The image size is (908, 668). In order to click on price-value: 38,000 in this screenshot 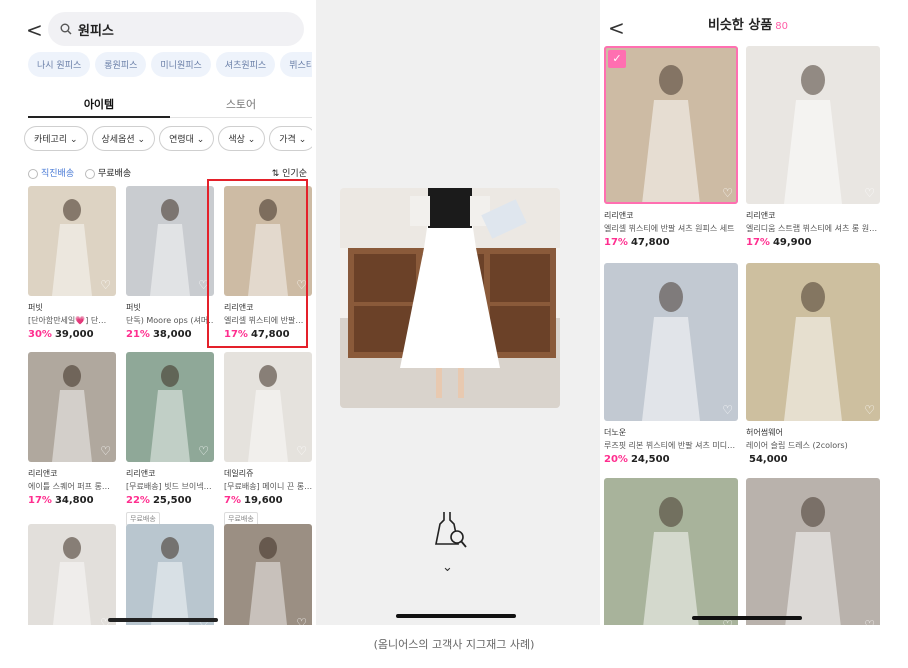, I will do `click(172, 334)`.